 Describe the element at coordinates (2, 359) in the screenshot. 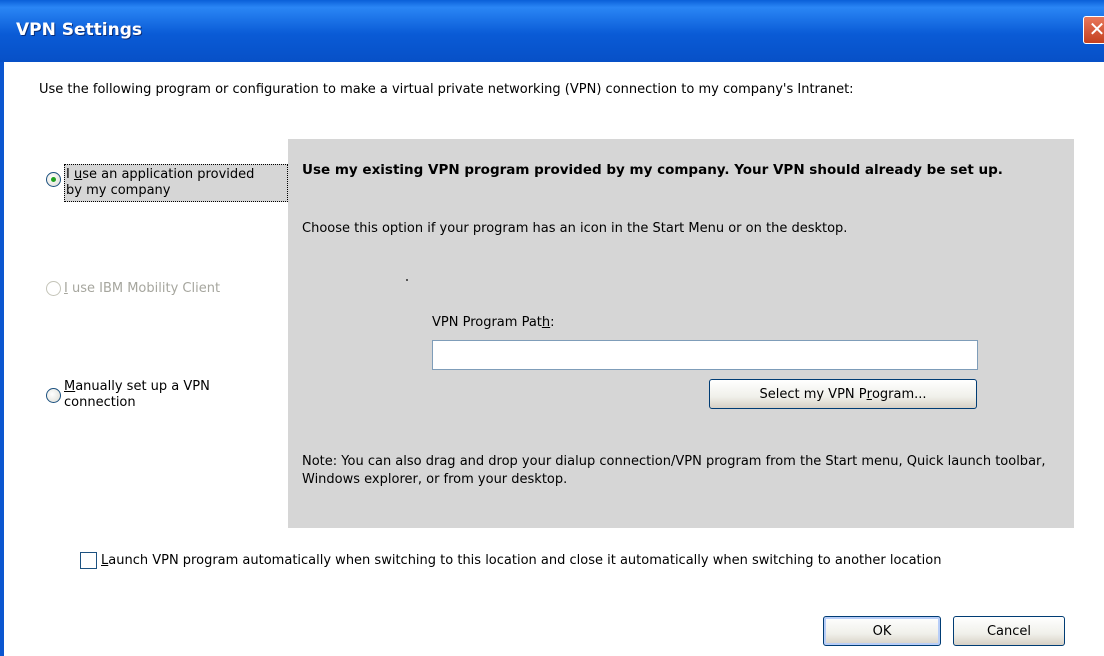

I see `window-border` at that location.